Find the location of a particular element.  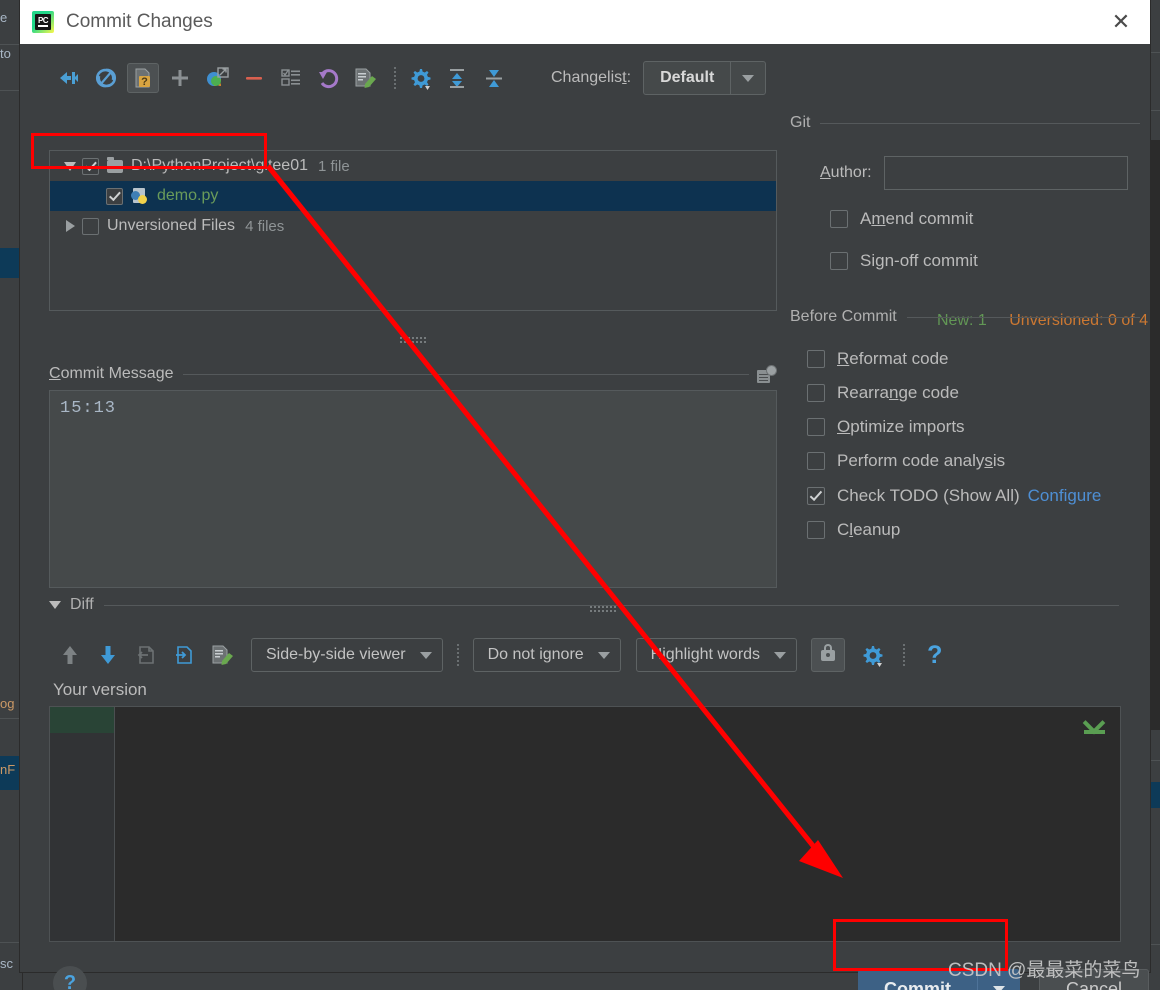

amend-commit-checkbox-box is located at coordinates (839, 219).